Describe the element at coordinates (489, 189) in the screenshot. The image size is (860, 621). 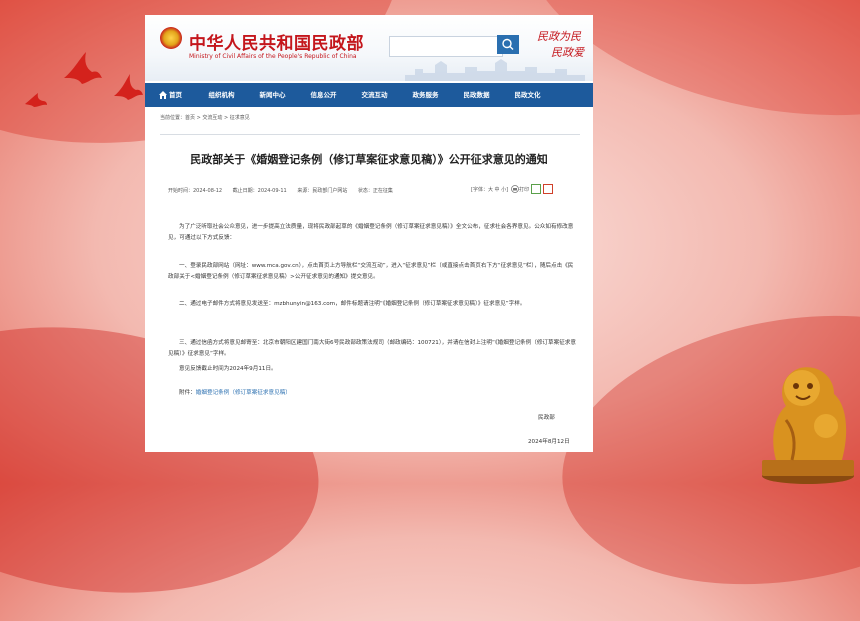
I see `font-size-control: [字体：大 中 小]` at that location.